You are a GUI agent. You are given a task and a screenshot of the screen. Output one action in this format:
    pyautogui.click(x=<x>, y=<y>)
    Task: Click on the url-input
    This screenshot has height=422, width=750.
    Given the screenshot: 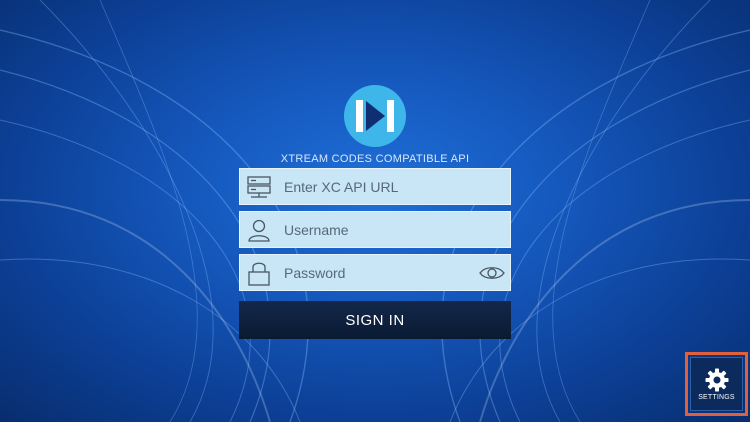 What is the action you would take?
    pyautogui.click(x=379, y=186)
    